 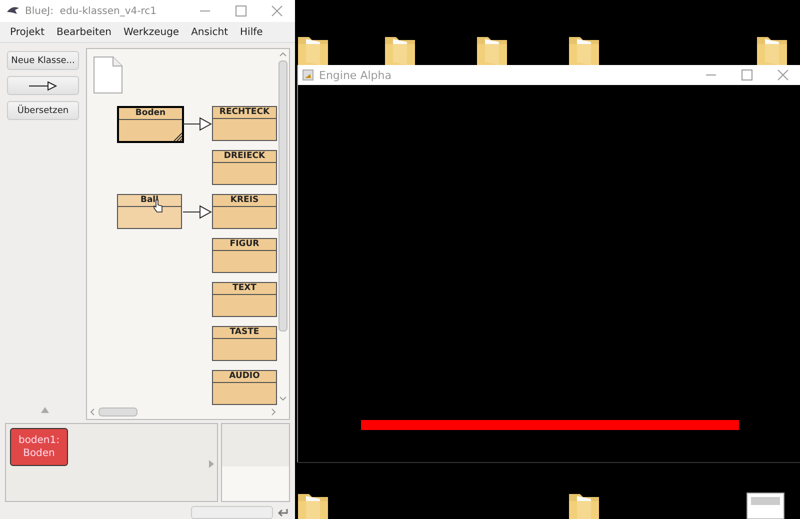 I want to click on window-title: Engine Alpha, so click(x=355, y=75).